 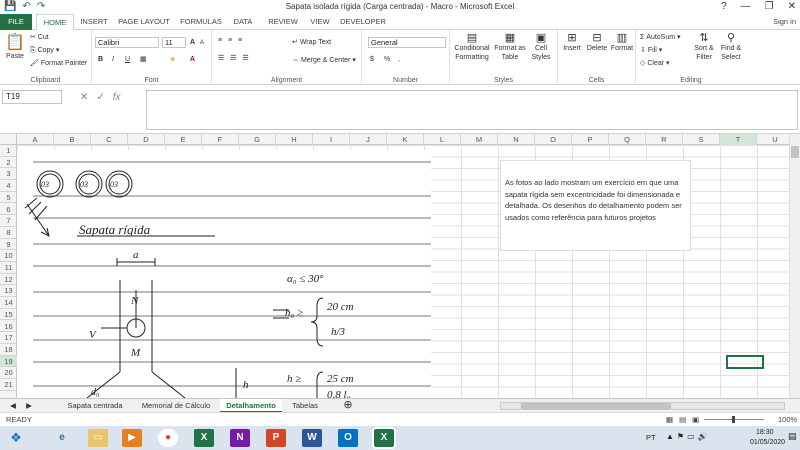 What do you see at coordinates (8, 198) in the screenshot?
I see `row-header: 5` at bounding box center [8, 198].